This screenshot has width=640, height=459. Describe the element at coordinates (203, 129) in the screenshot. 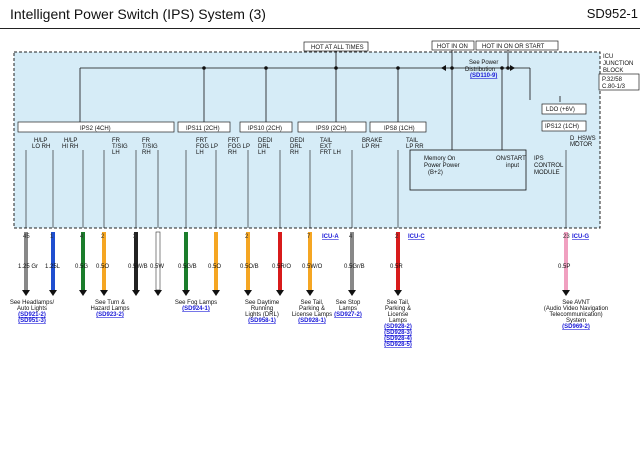

I see `ips11-label: IPS11 (2CH)` at that location.